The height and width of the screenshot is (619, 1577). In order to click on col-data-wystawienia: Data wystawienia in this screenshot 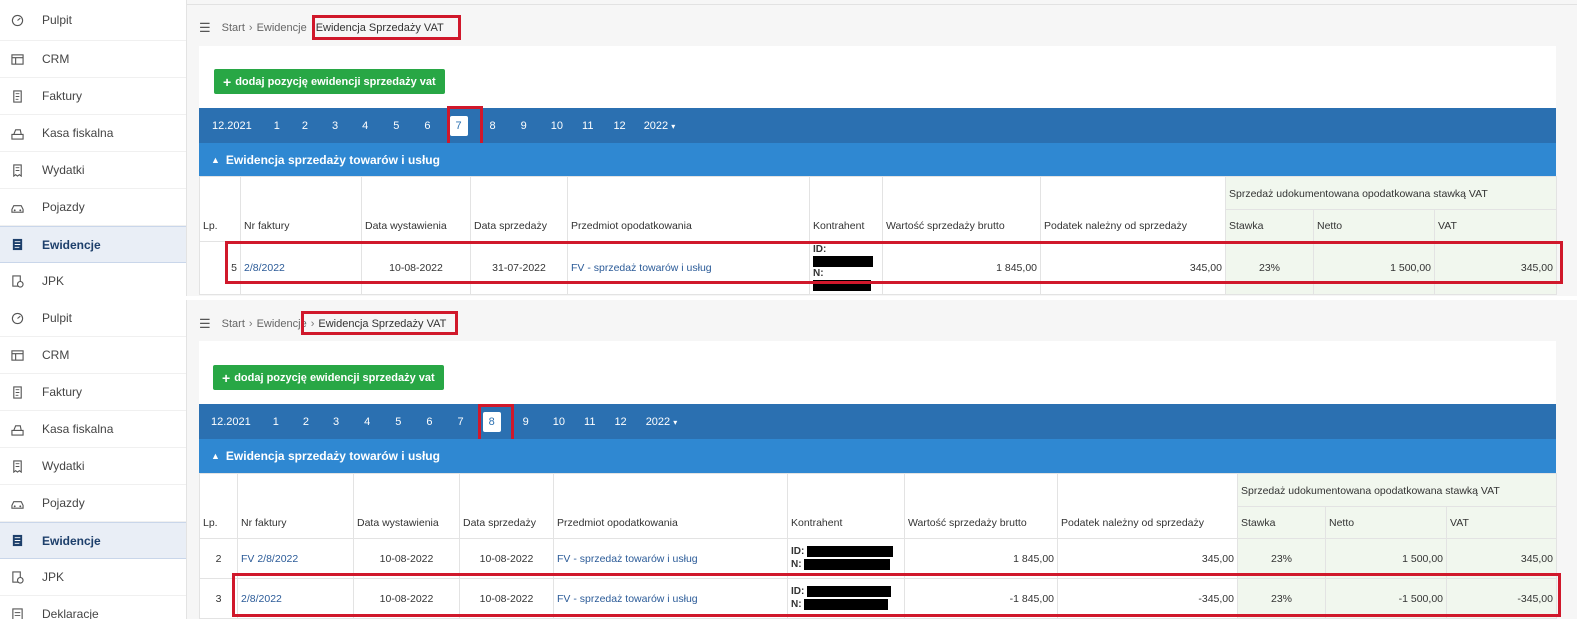, I will do `click(406, 506)`.